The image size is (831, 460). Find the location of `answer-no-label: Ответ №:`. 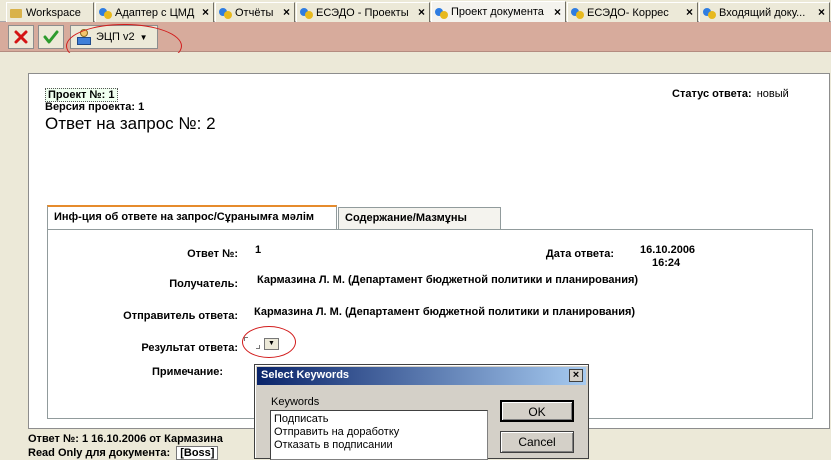

answer-no-label: Ответ №: is located at coordinates (212, 254).